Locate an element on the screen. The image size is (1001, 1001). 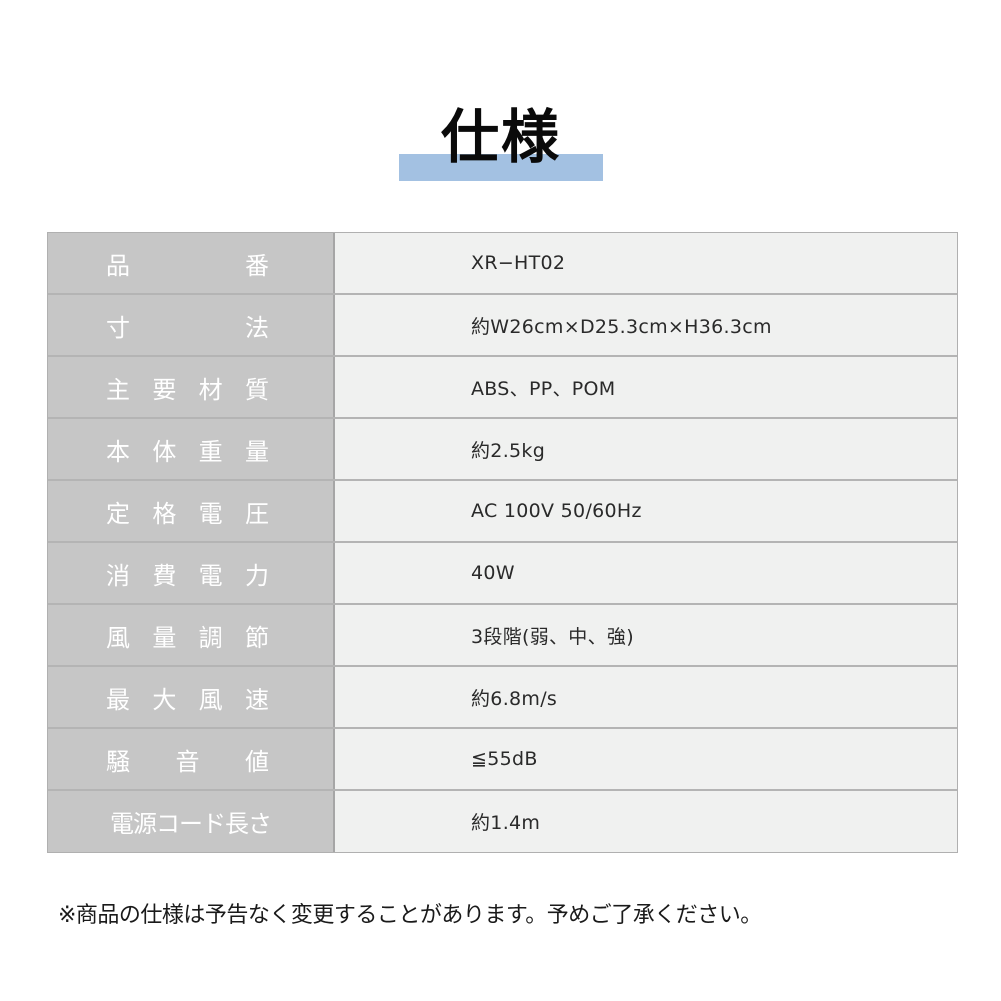
spec-value: 40W is located at coordinates (646, 573).